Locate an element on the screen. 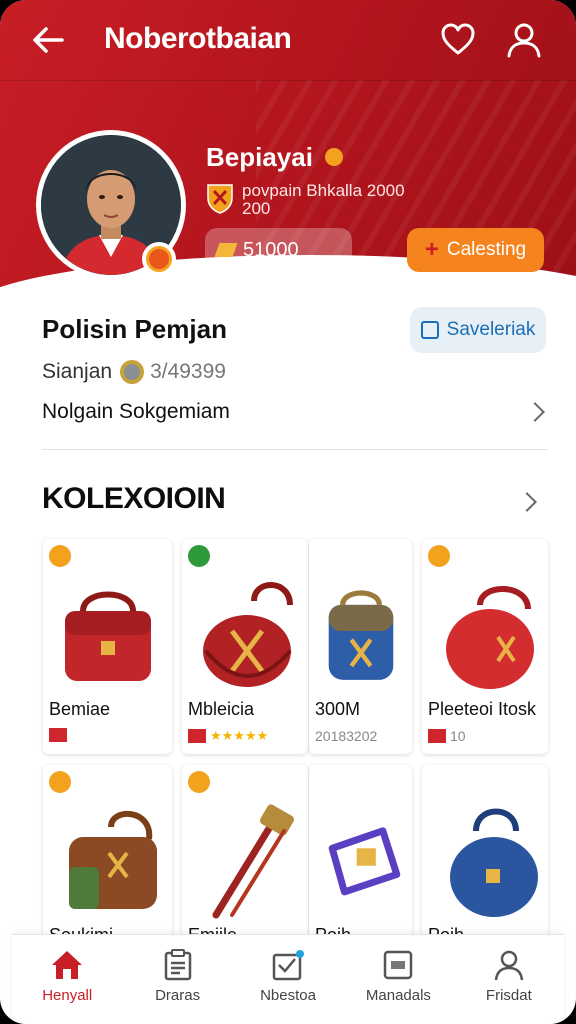  schedule-chip: Saveleriak is located at coordinates (478, 330).